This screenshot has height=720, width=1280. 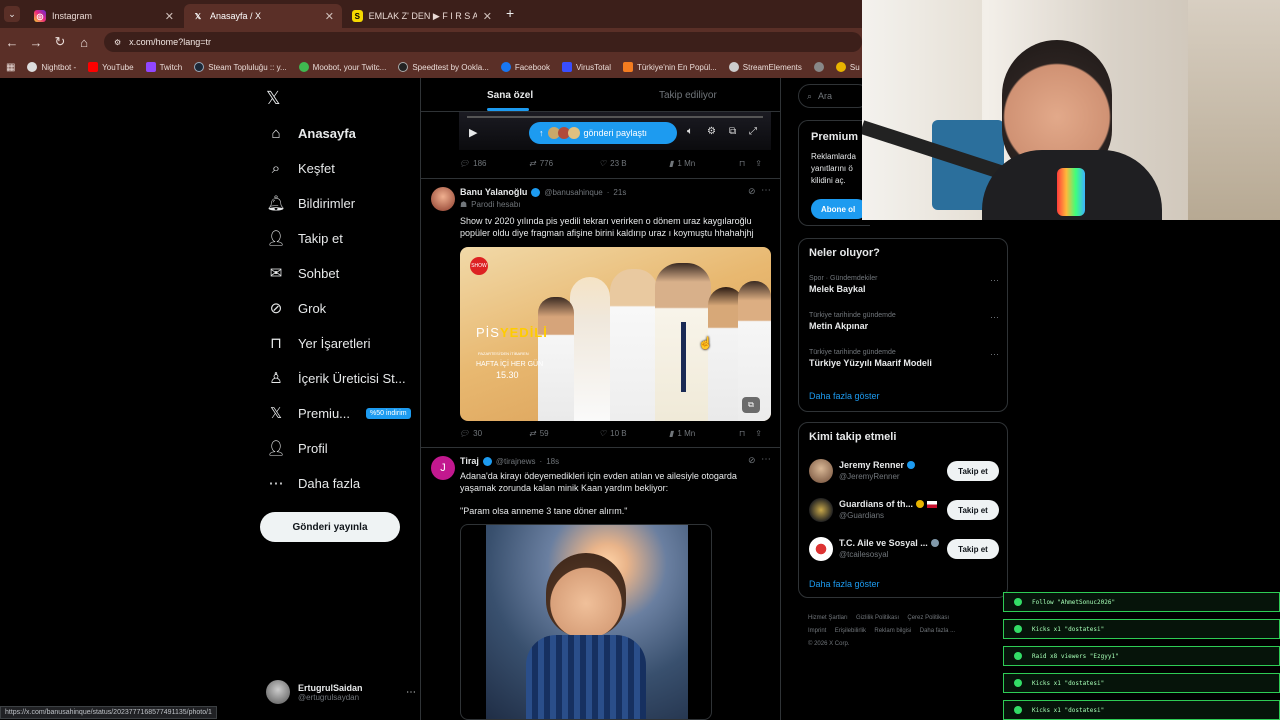 I want to click on tab-emlak: S EMLAK Z' DEN ▶ F I R S A T I ✕, so click(x=422, y=16).